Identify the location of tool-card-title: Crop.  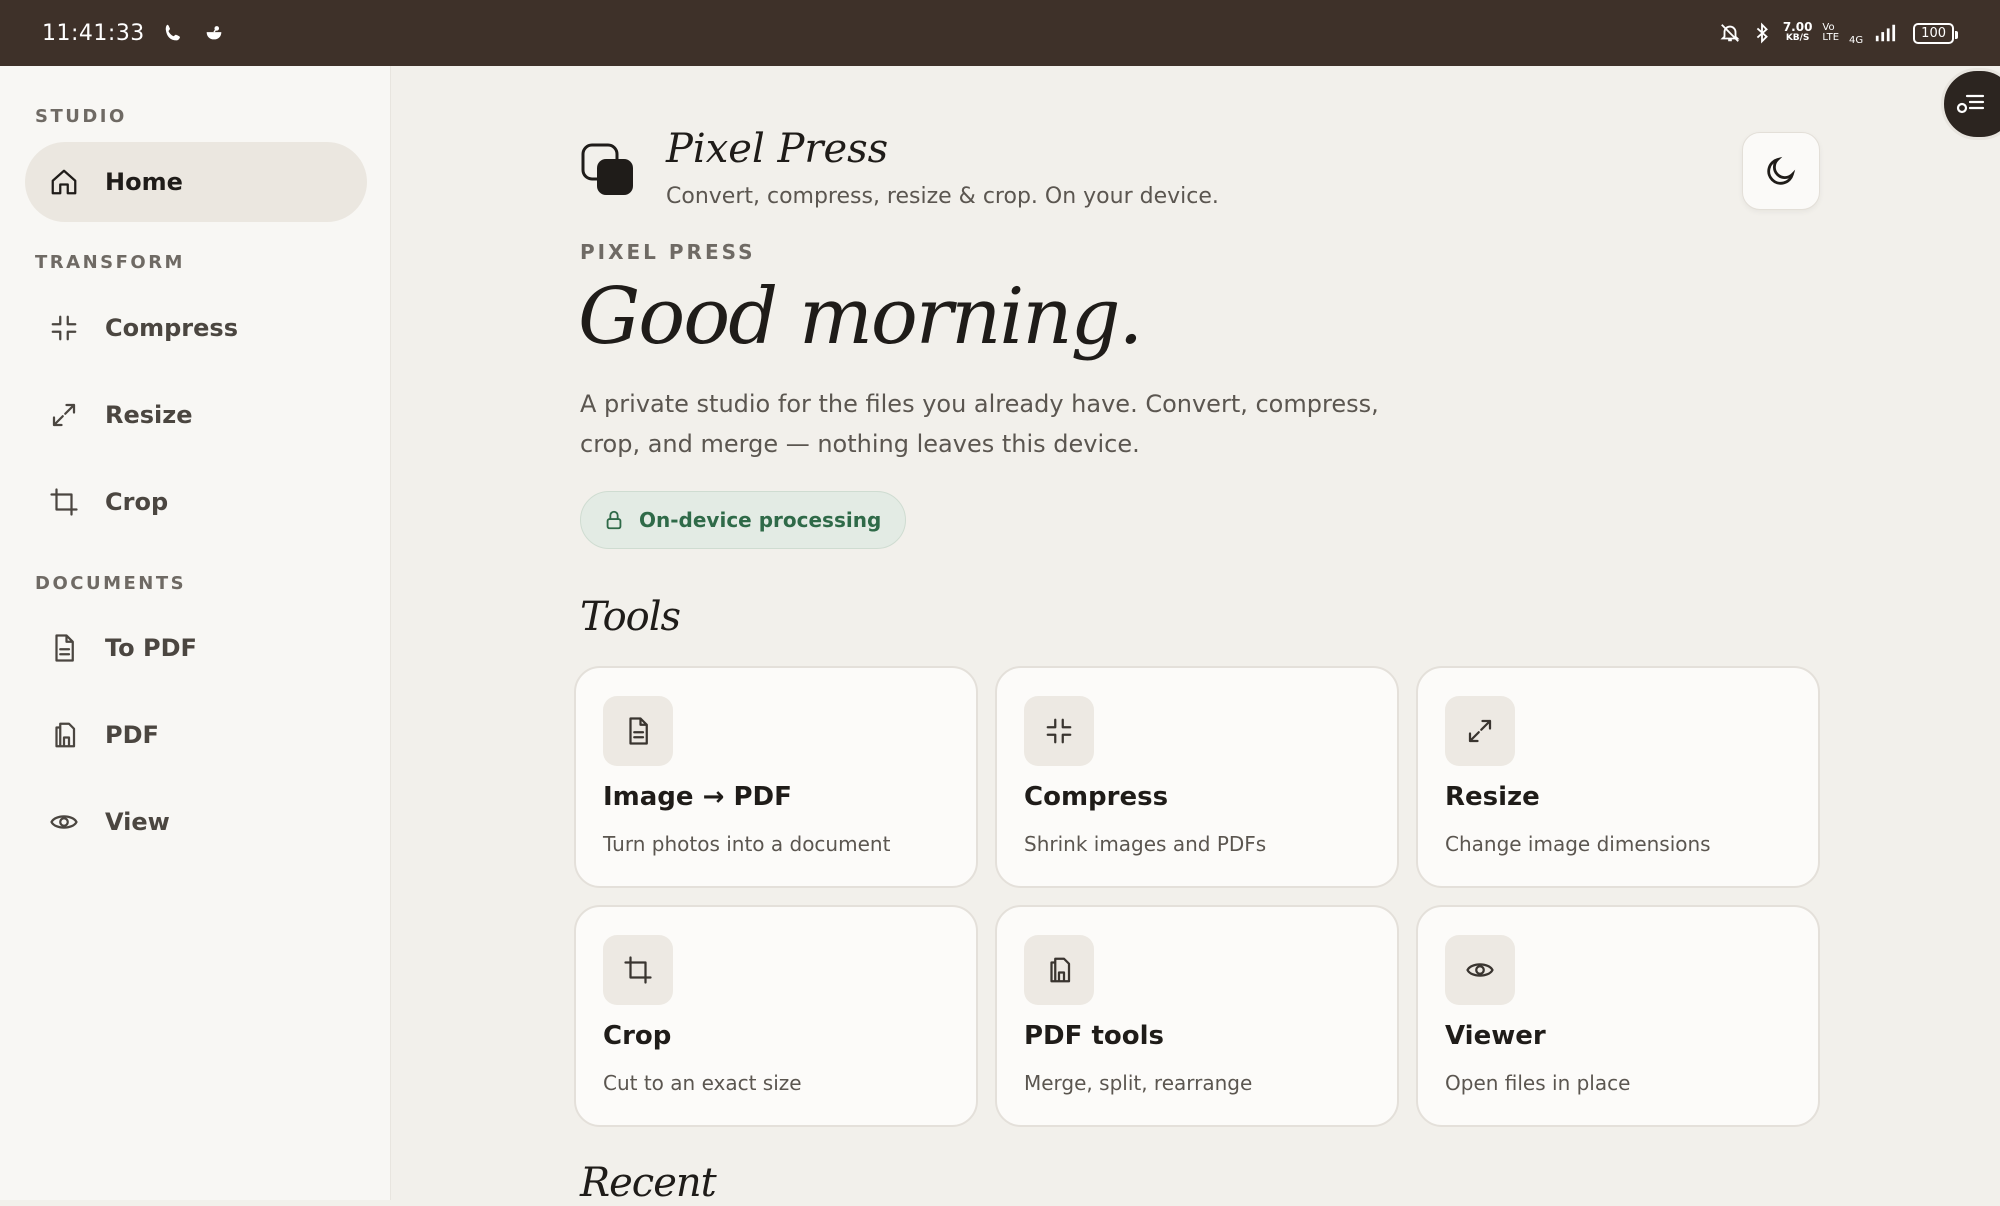
(637, 1036).